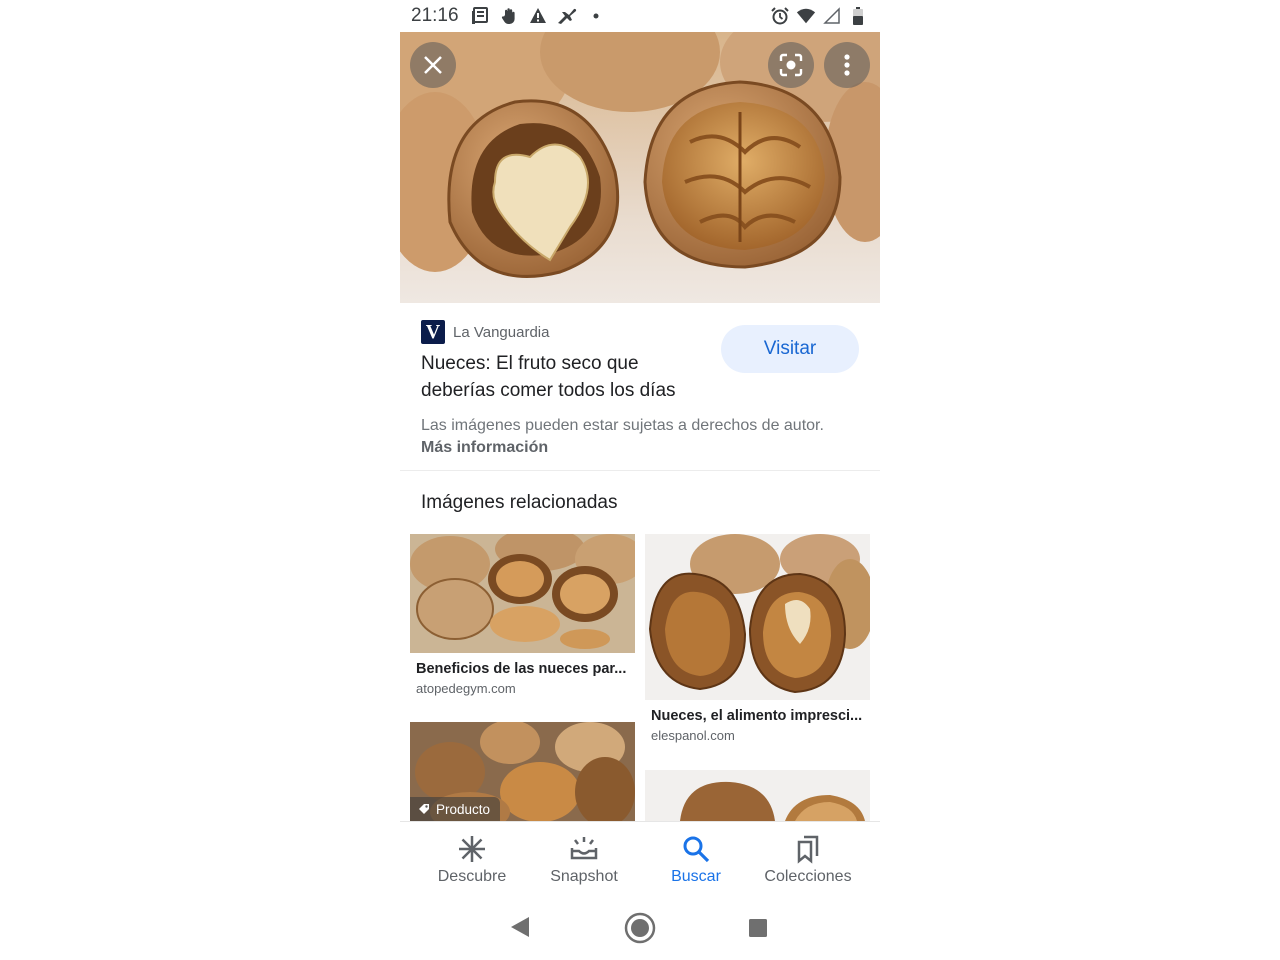 This screenshot has height=960, width=1280. I want to click on nav-snapshot: Snapshot, so click(584, 859).